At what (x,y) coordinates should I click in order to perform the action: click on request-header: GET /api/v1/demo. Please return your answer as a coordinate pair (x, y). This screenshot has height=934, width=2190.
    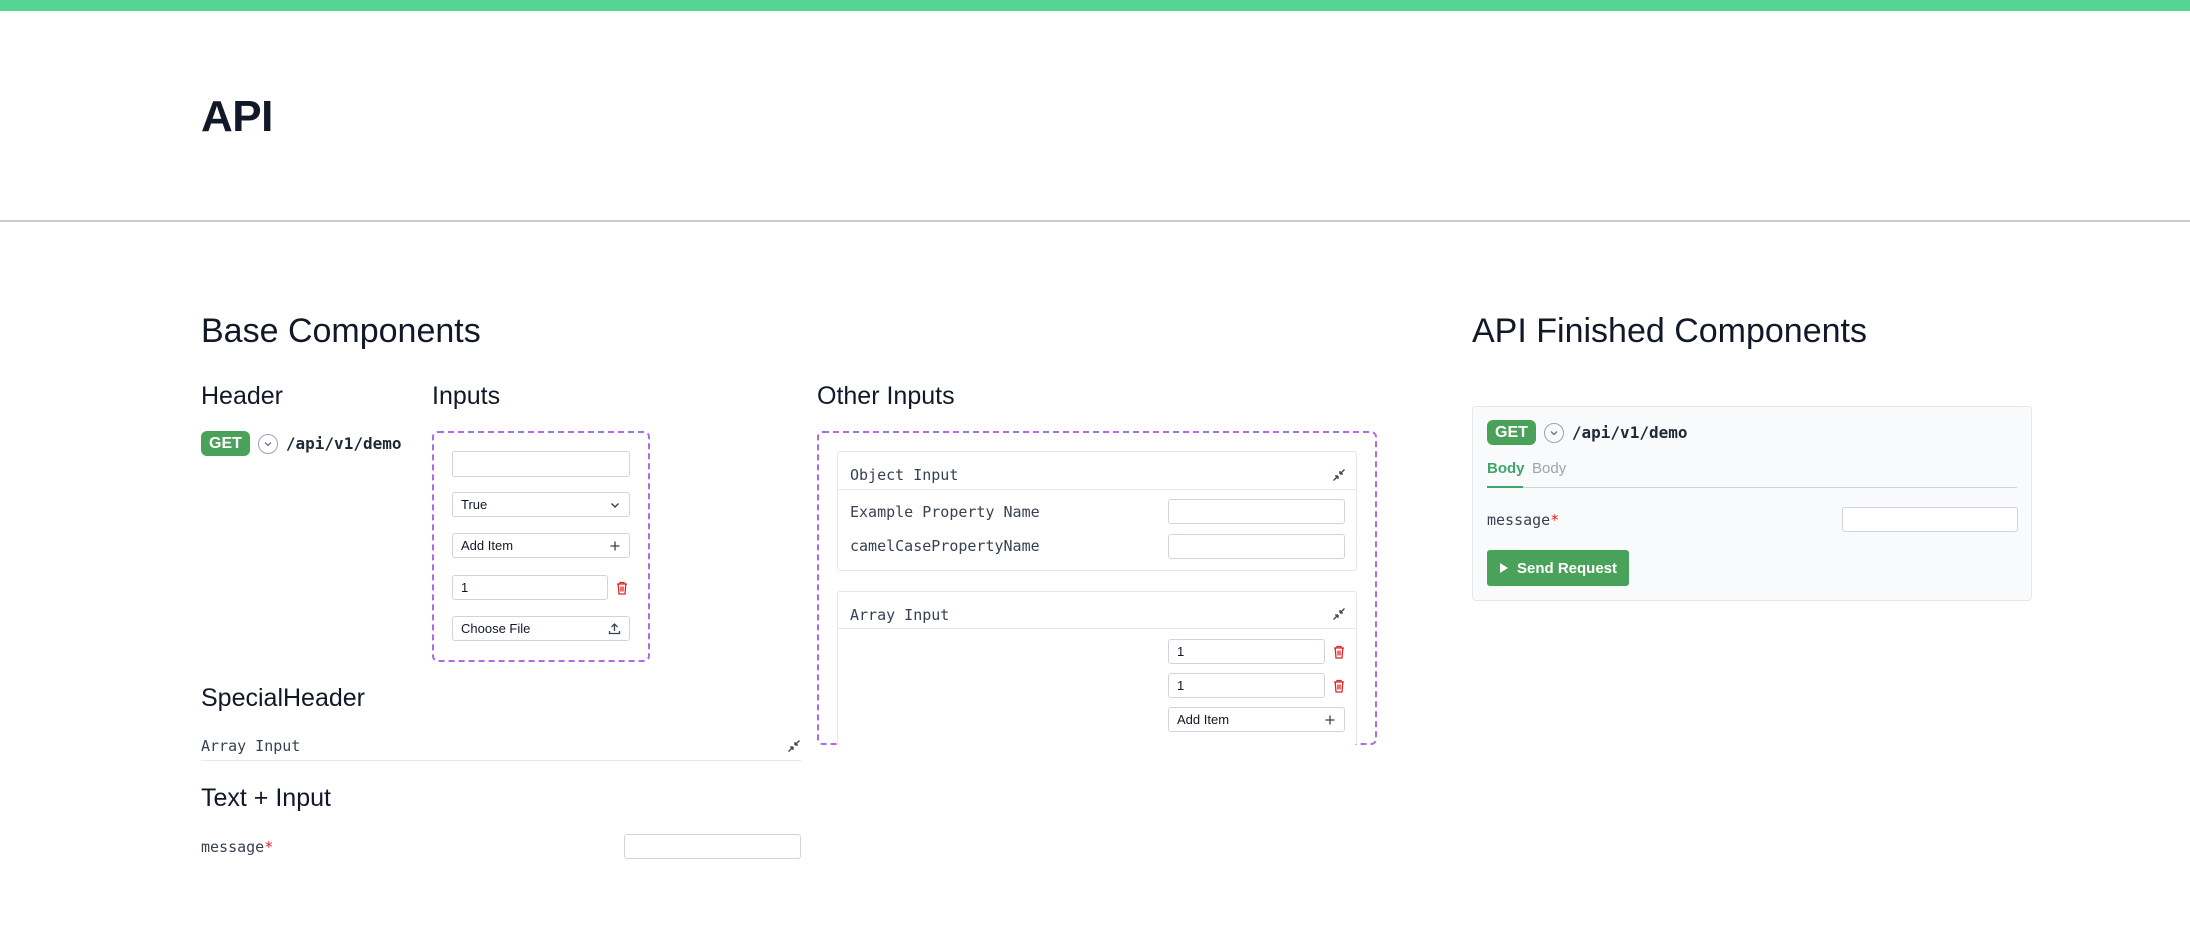
    Looking at the image, I should click on (301, 443).